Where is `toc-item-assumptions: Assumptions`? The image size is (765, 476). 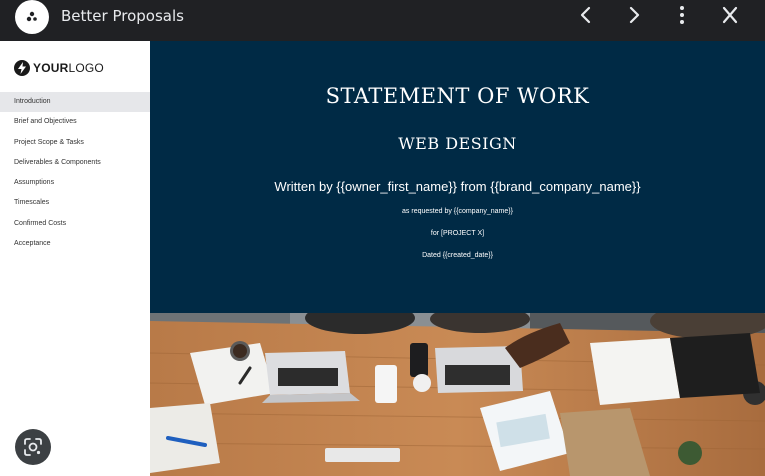
toc-item-assumptions: Assumptions is located at coordinates (75, 183).